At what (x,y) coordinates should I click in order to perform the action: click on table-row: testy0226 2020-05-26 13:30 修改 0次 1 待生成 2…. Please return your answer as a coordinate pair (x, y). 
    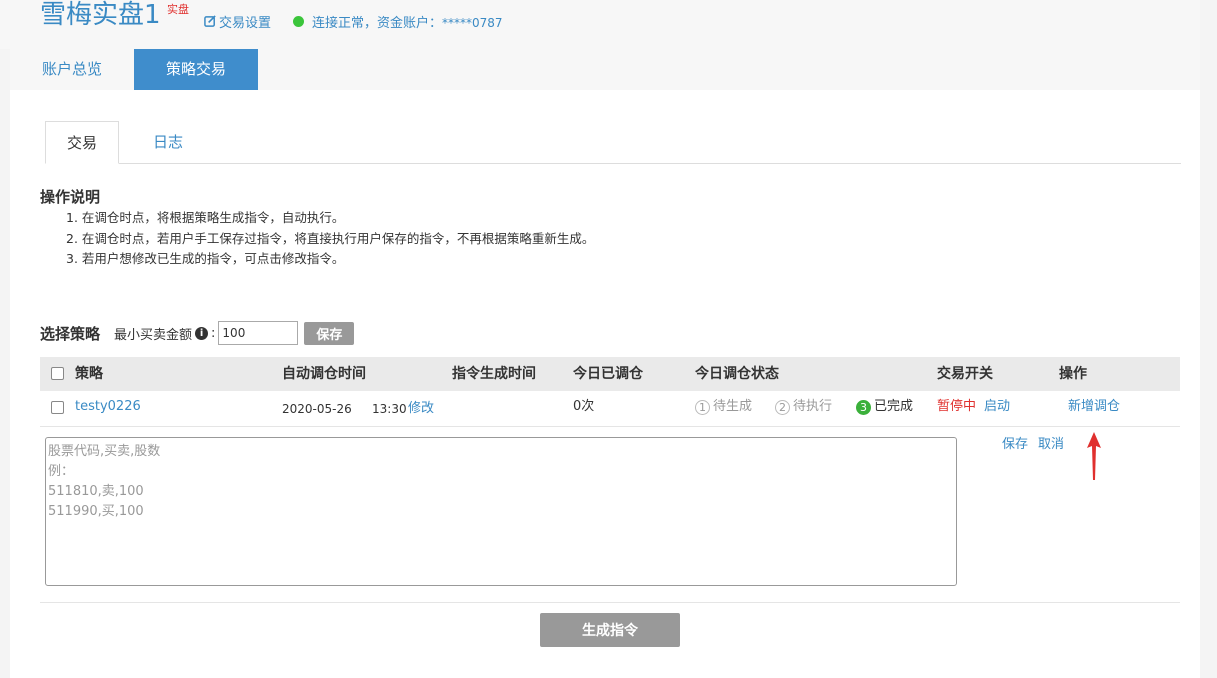
    Looking at the image, I should click on (610, 409).